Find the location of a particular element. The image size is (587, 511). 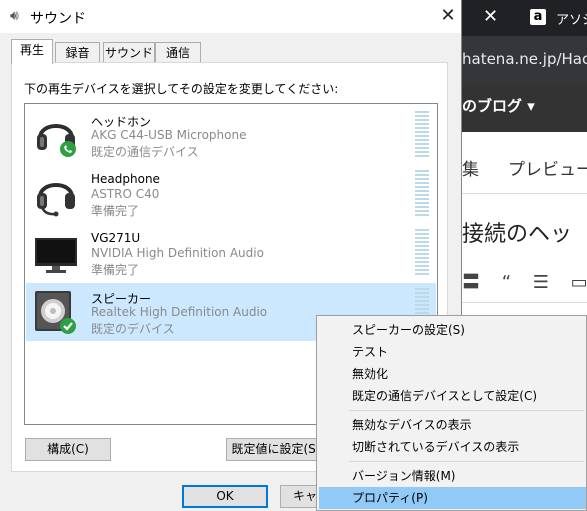

tab-sounds: サウンド is located at coordinates (129, 52).